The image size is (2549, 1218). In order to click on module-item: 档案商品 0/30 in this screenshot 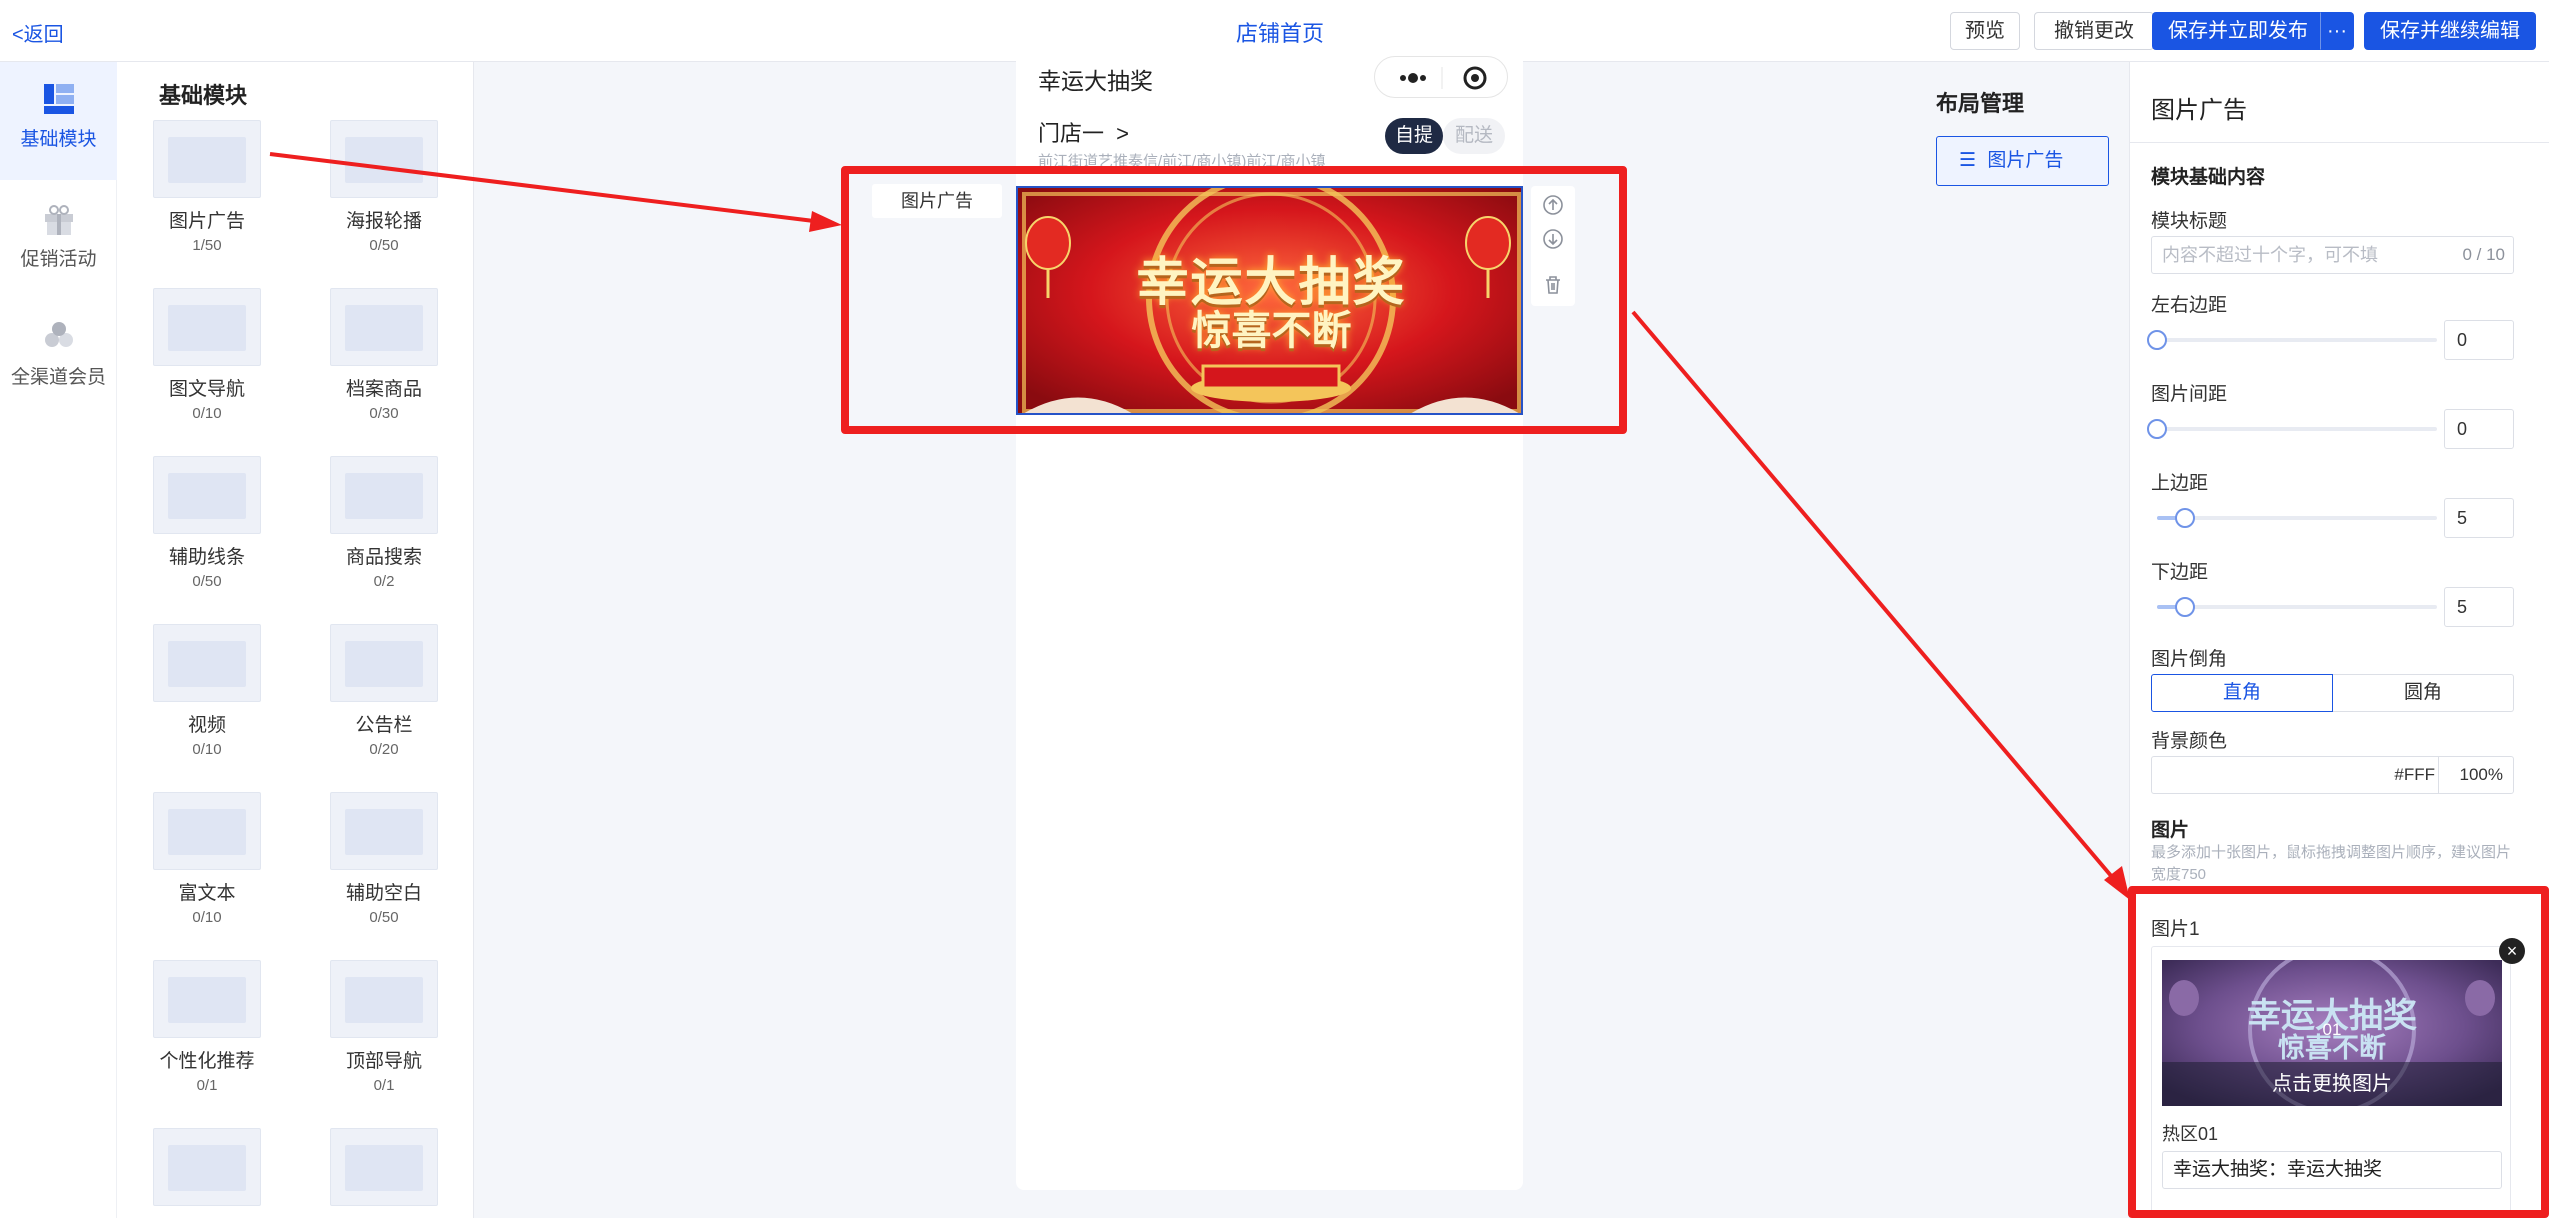, I will do `click(384, 355)`.